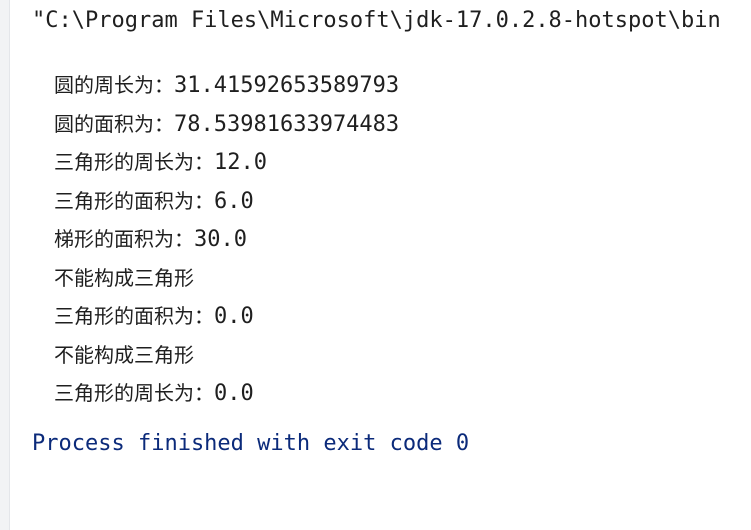  Describe the element at coordinates (220, 239) in the screenshot. I see `output-value: 30.0` at that location.